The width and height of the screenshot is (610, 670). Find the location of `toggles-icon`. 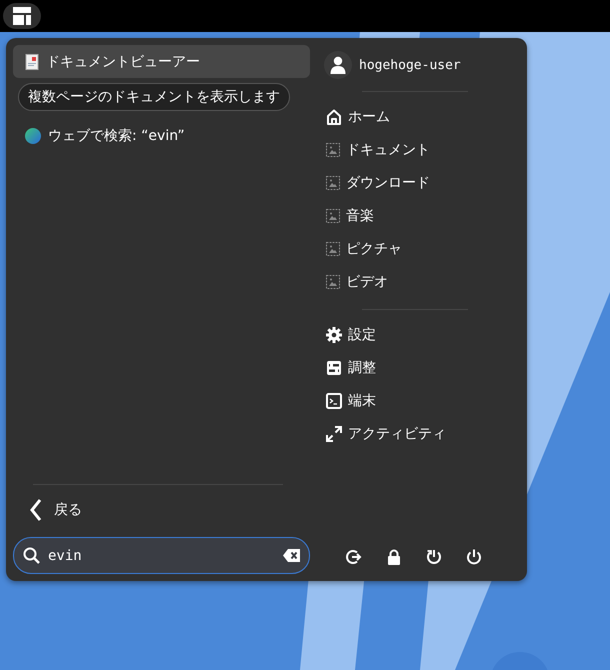

toggles-icon is located at coordinates (334, 368).